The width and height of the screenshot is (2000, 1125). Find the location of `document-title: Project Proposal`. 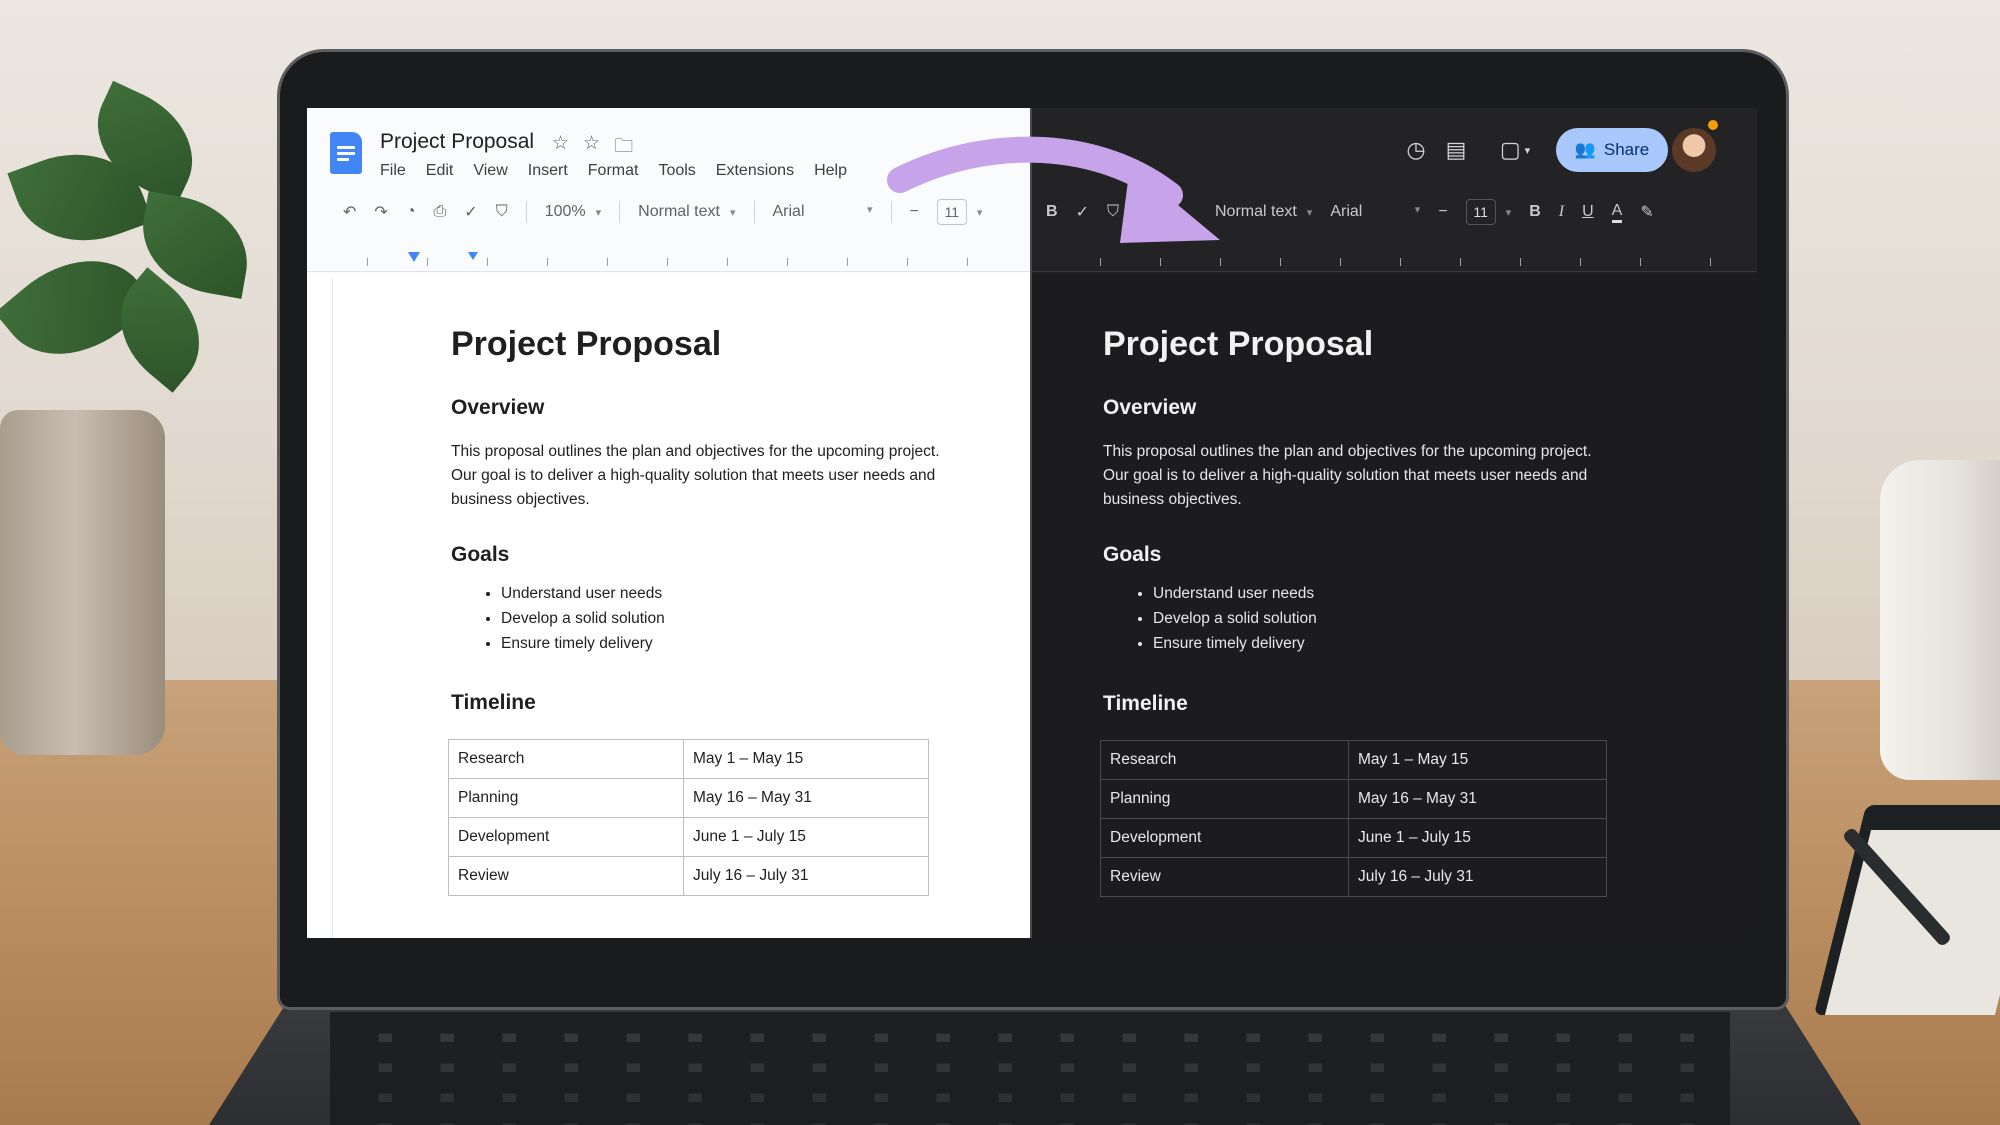

document-title: Project Proposal is located at coordinates (457, 142).